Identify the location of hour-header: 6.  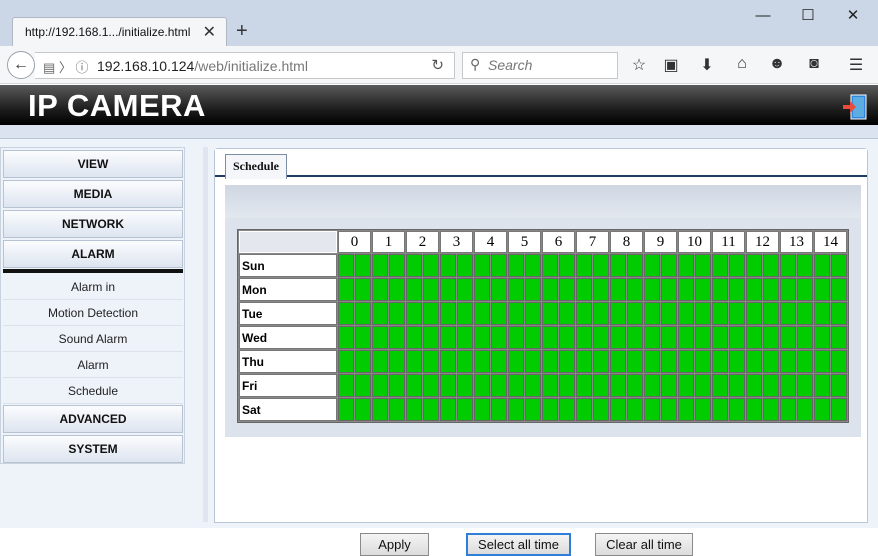
(558, 242).